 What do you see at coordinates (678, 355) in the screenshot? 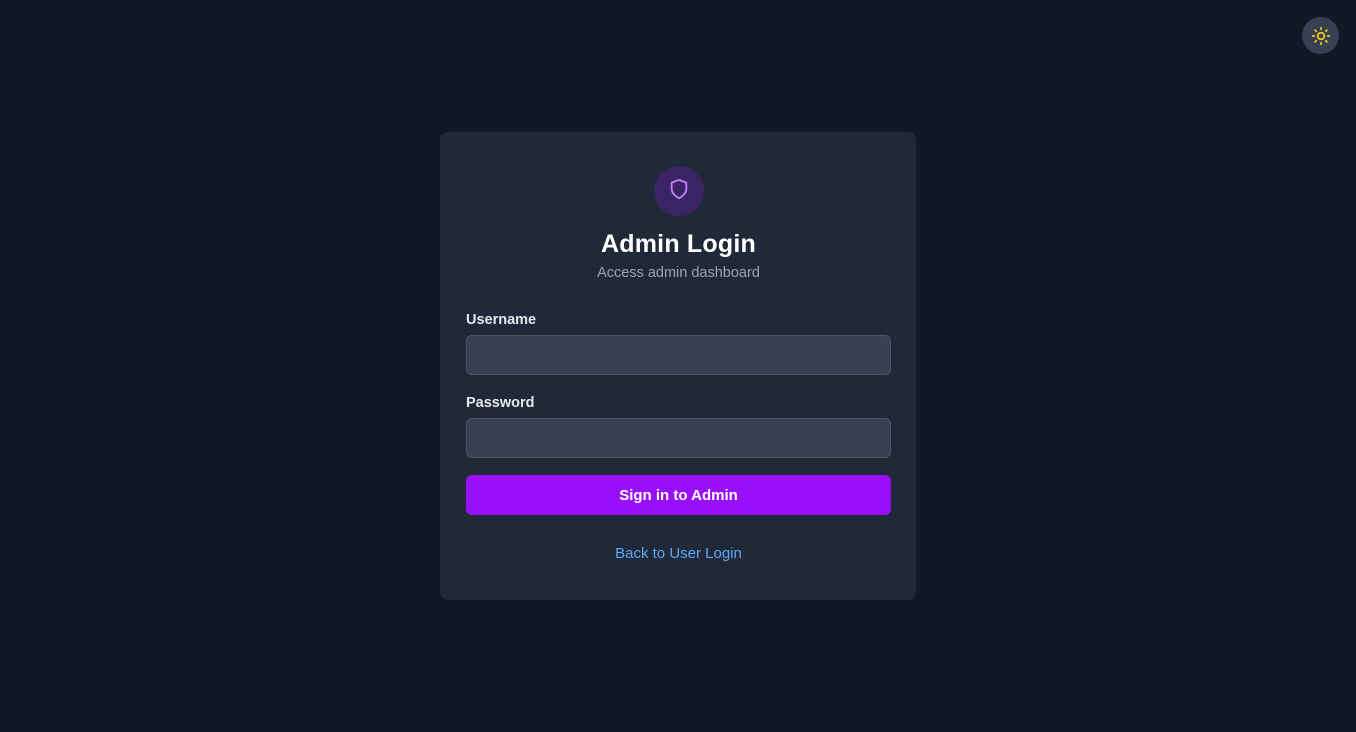
I see `username-input` at bounding box center [678, 355].